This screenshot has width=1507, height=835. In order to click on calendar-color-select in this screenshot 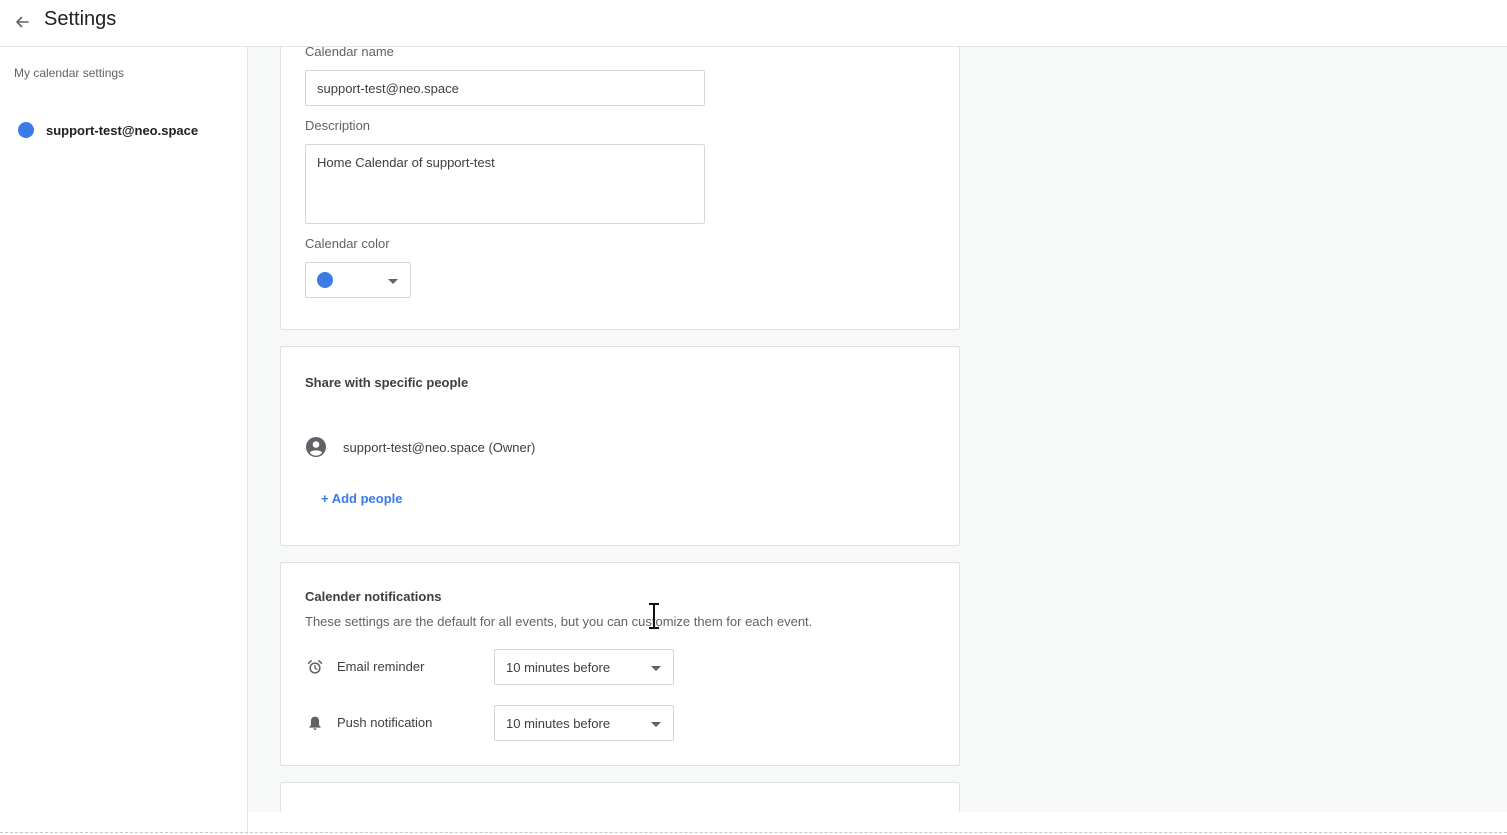, I will do `click(358, 280)`.